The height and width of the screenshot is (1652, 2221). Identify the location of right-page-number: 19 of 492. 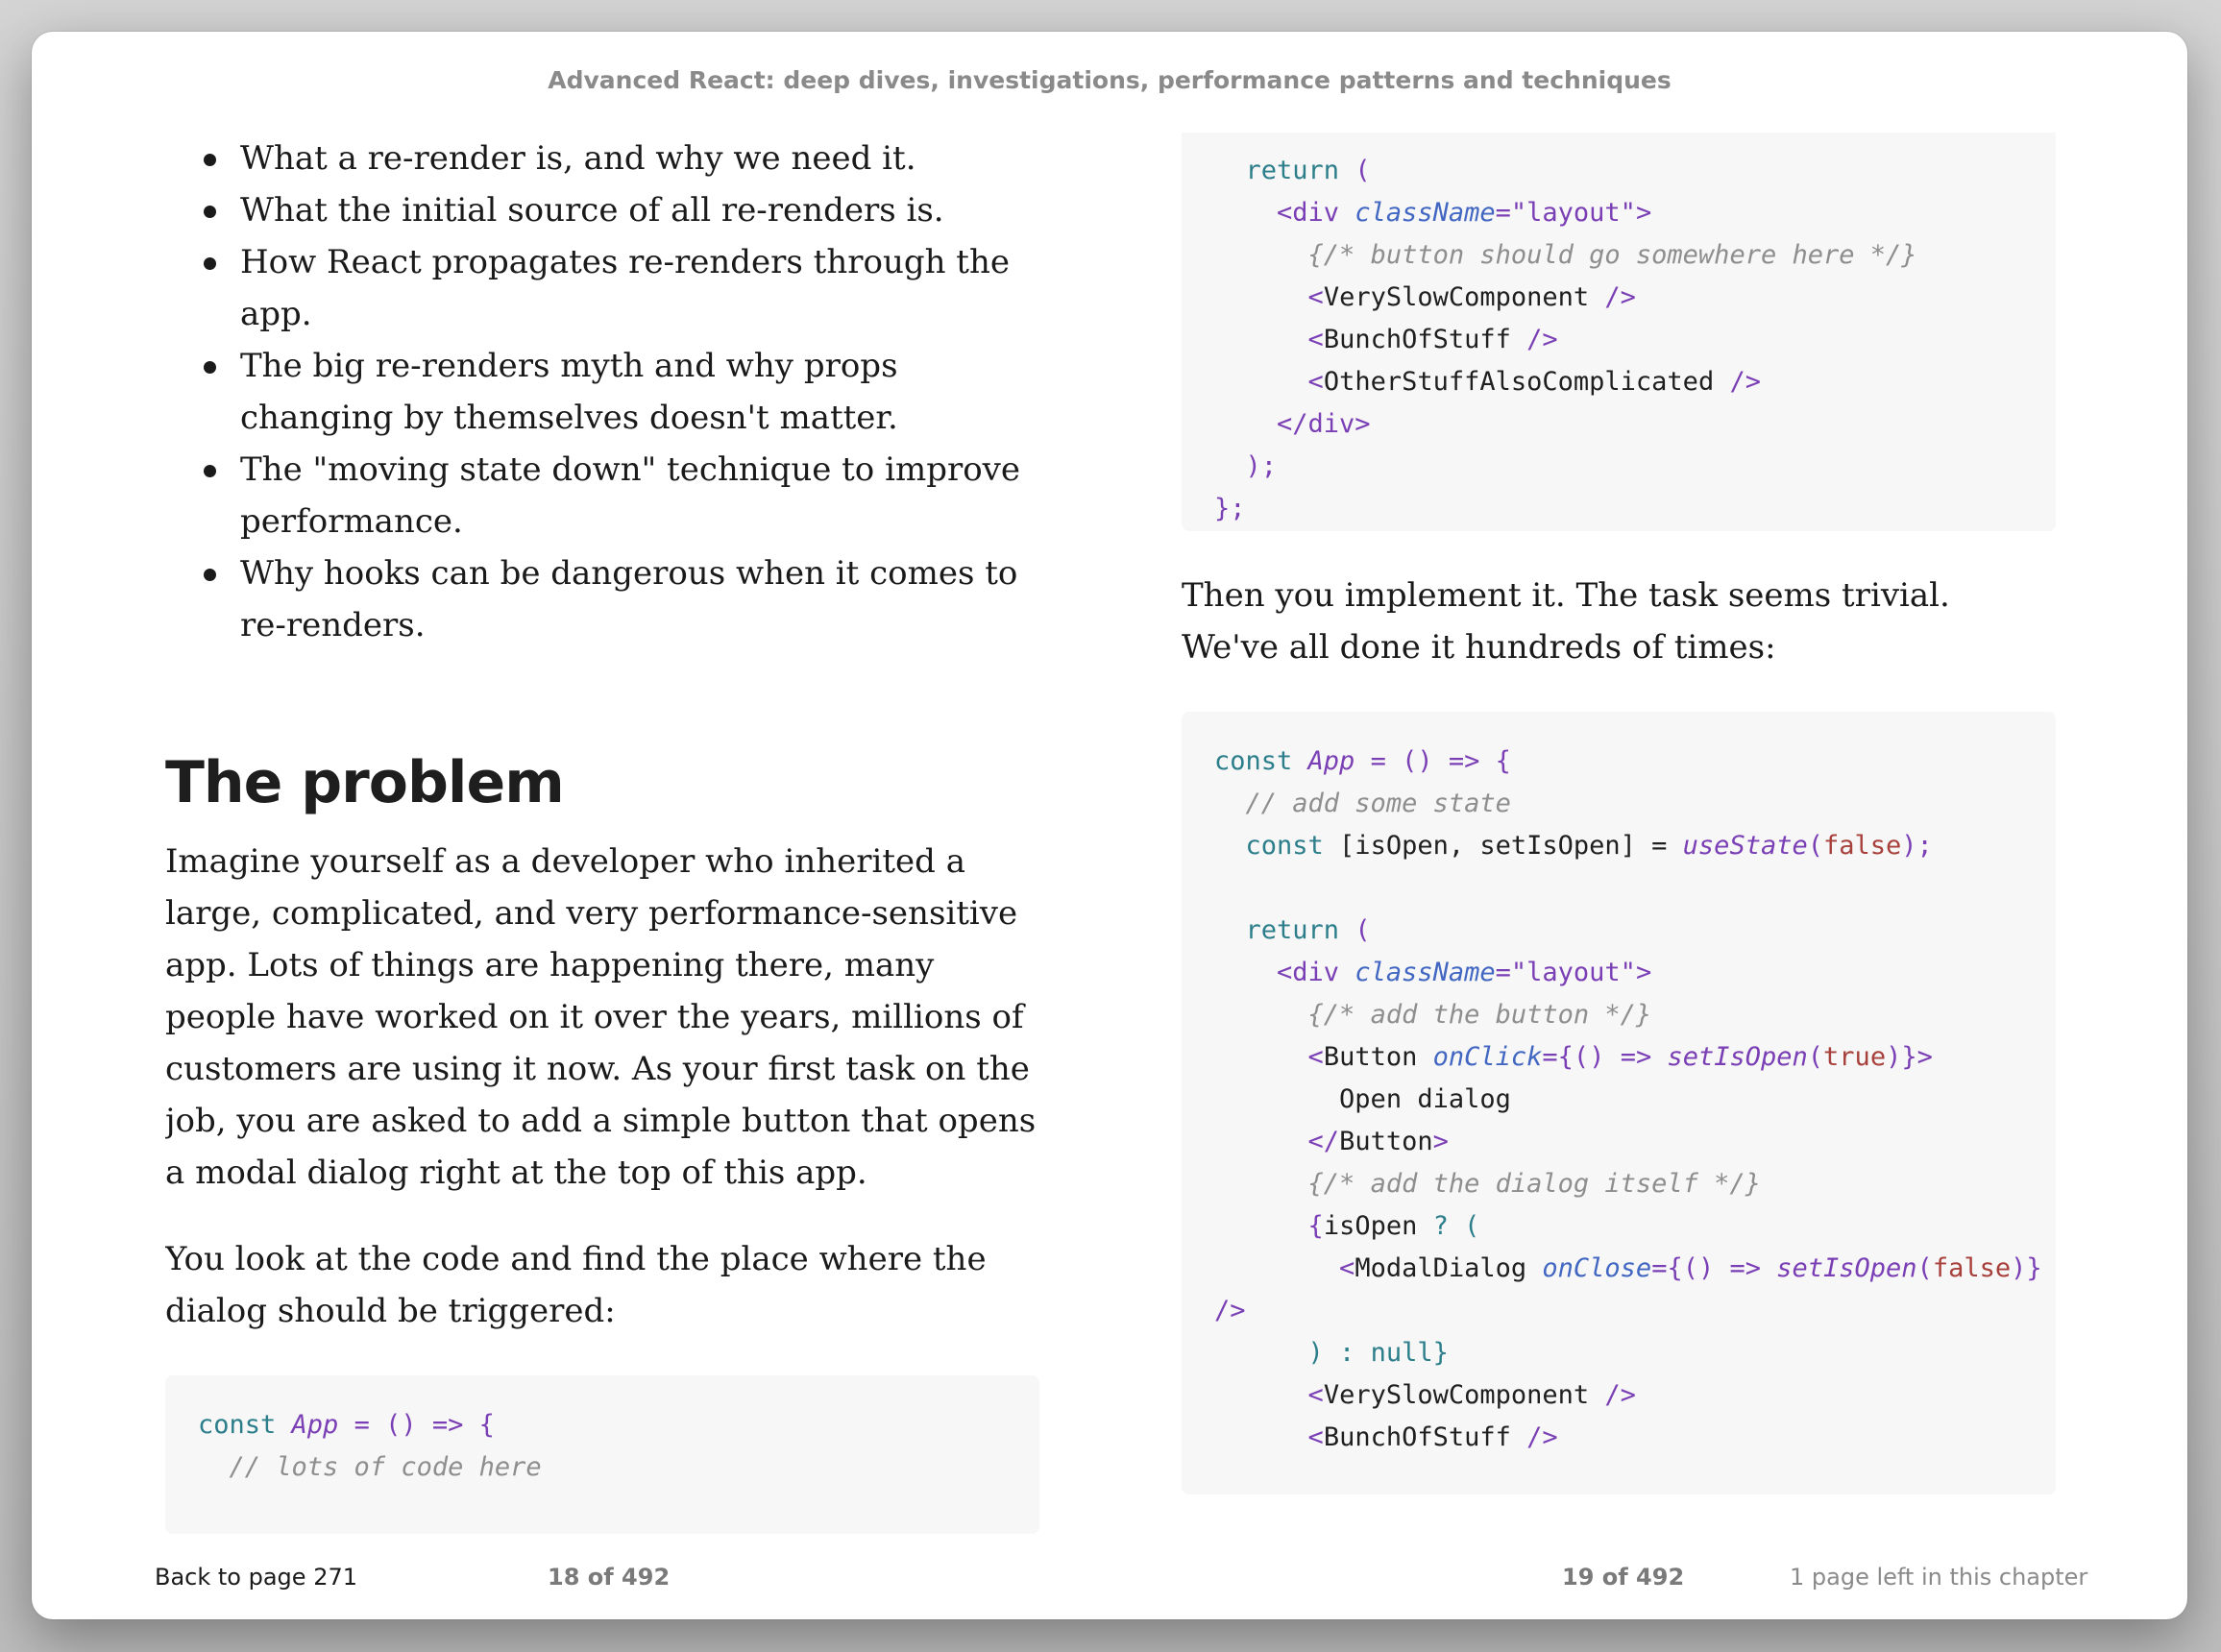
(1623, 1577).